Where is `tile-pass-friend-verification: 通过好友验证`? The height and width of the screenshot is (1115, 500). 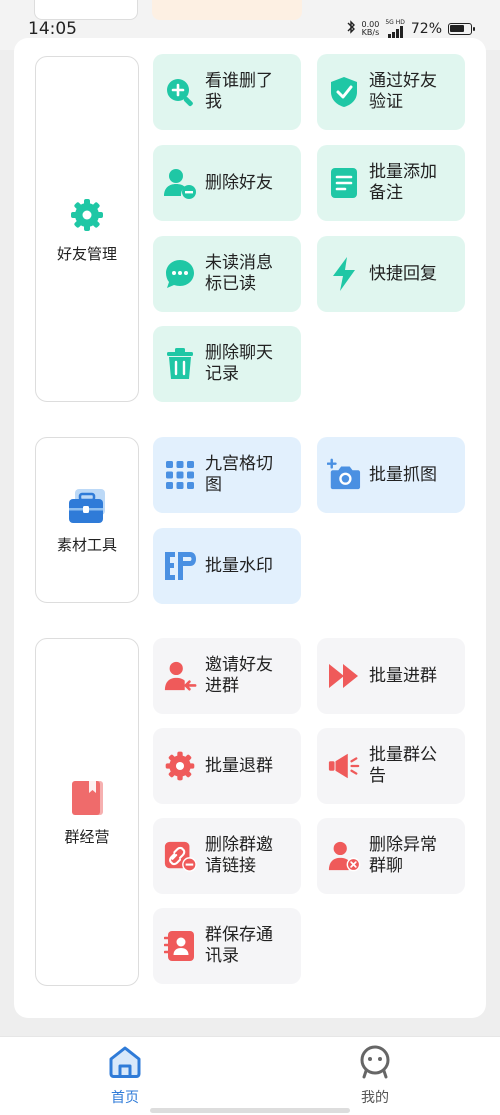 tile-pass-friend-verification: 通过好友验证 is located at coordinates (391, 92).